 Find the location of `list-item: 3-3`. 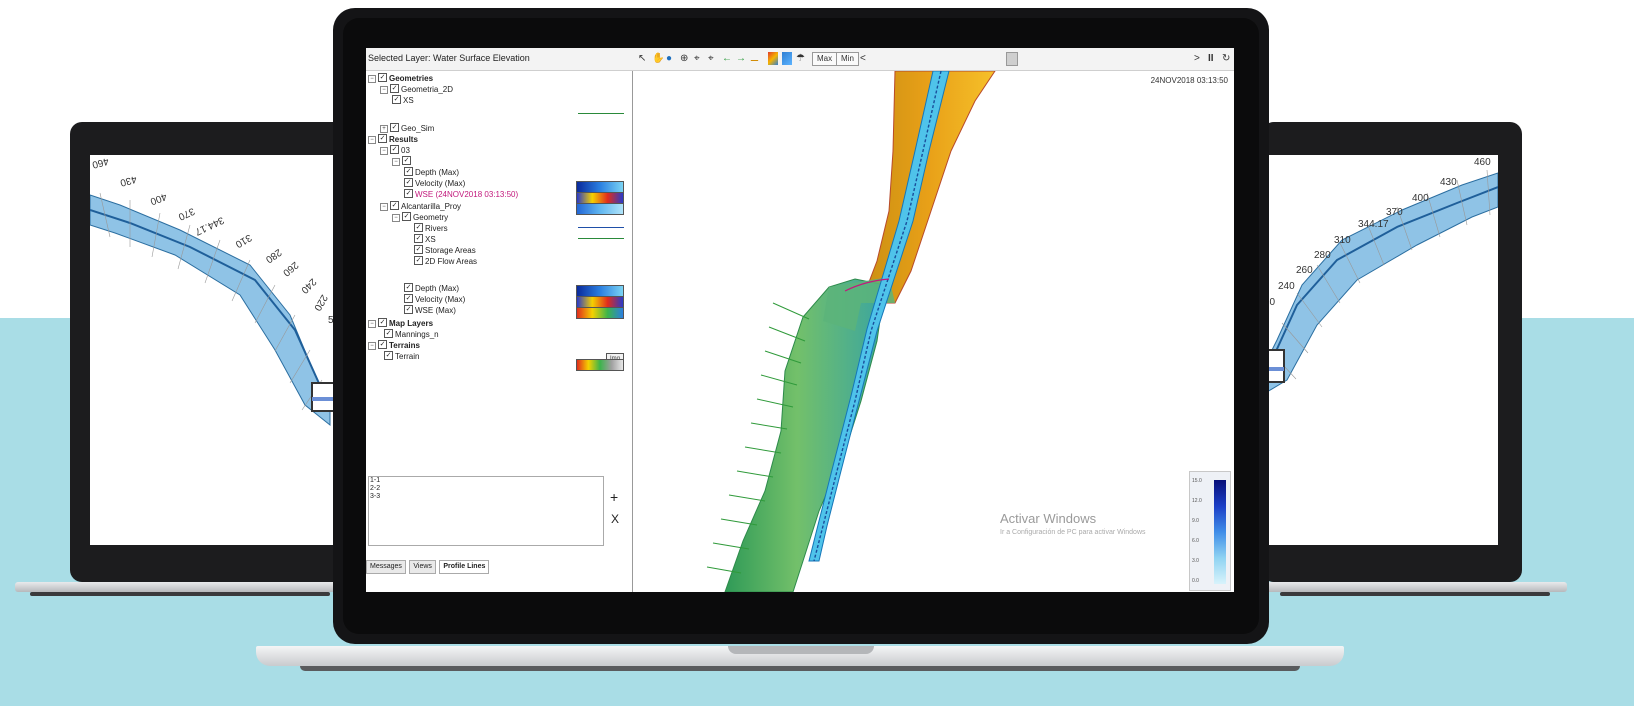

list-item: 3-3 is located at coordinates (486, 497).